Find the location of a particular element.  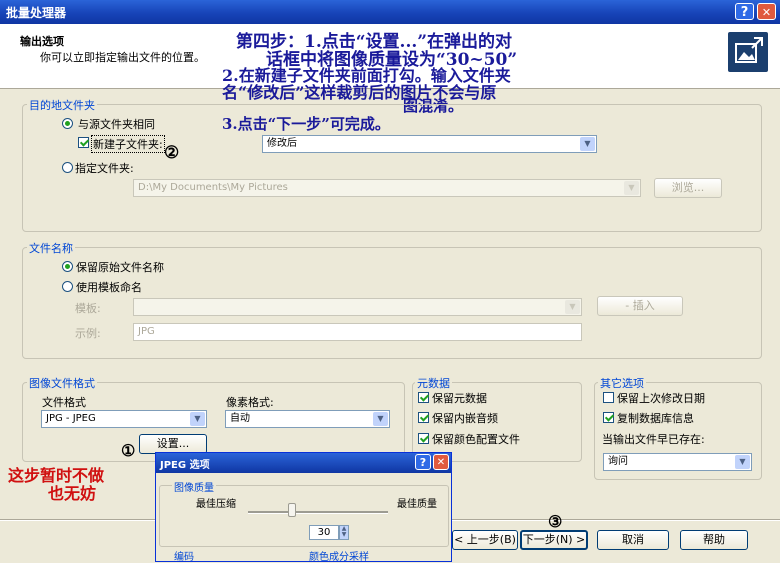

folder-path-combo: D:\My Documents\My Pictures ▼ is located at coordinates (387, 188).